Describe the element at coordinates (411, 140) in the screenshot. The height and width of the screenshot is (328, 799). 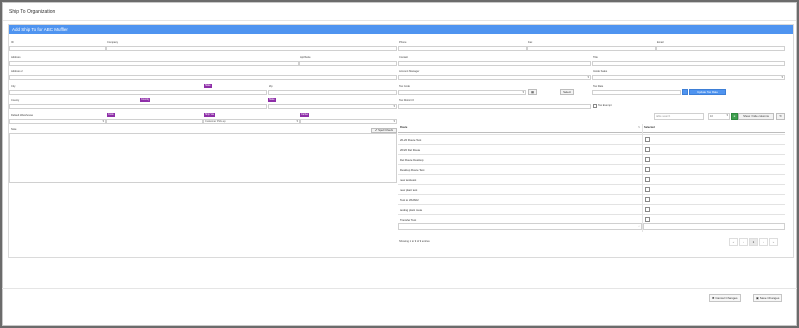
I see `route-cell: 20-20 Route Test` at that location.